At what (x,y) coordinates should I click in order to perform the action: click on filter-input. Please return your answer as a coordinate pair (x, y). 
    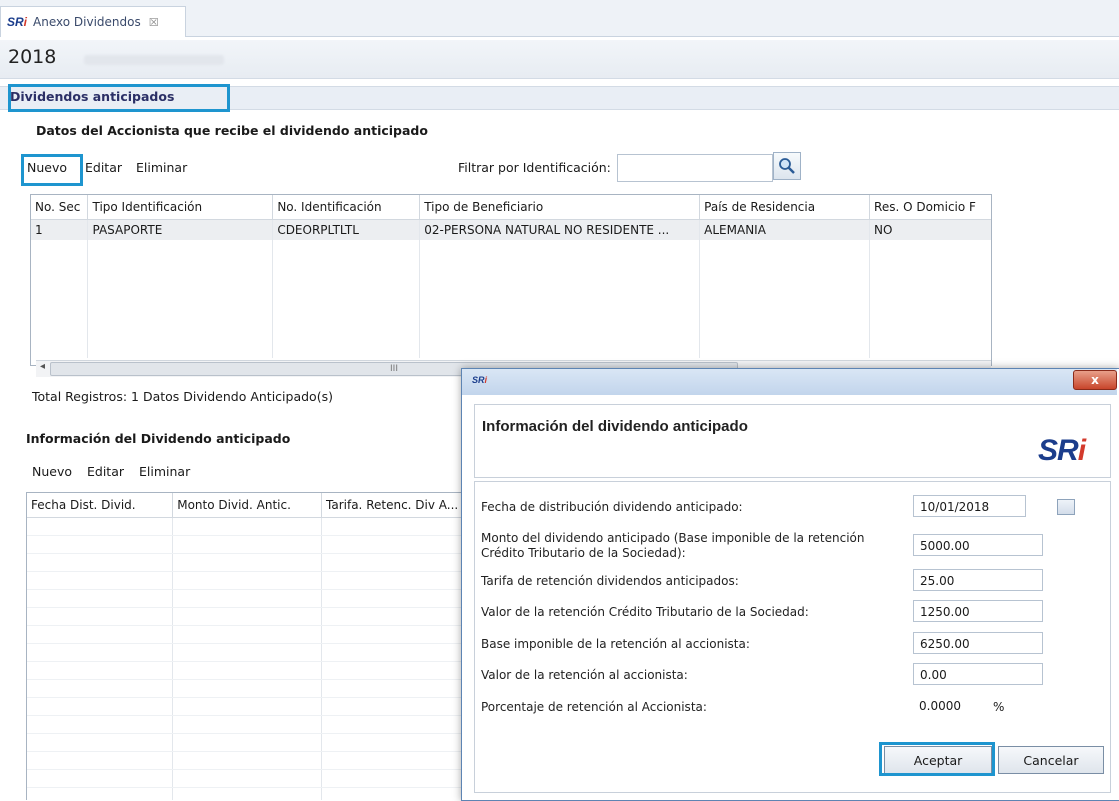
    Looking at the image, I should click on (695, 168).